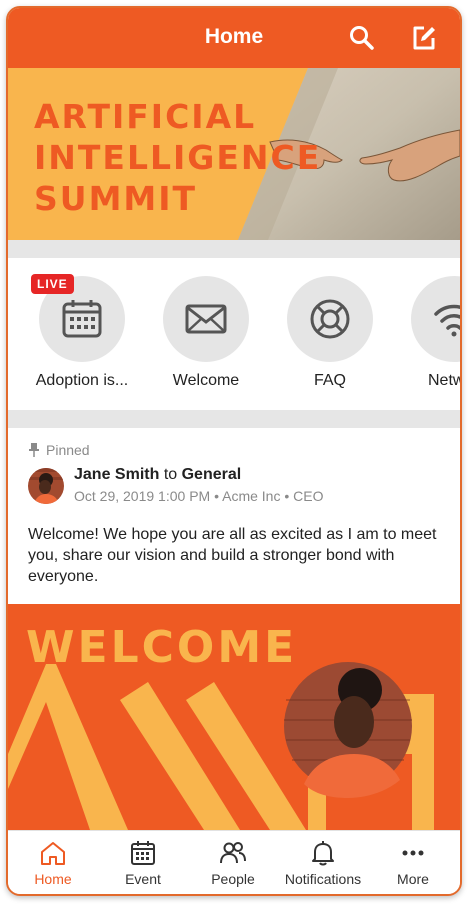 The height and width of the screenshot is (906, 468). What do you see at coordinates (233, 879) in the screenshot?
I see `nav-label: People` at bounding box center [233, 879].